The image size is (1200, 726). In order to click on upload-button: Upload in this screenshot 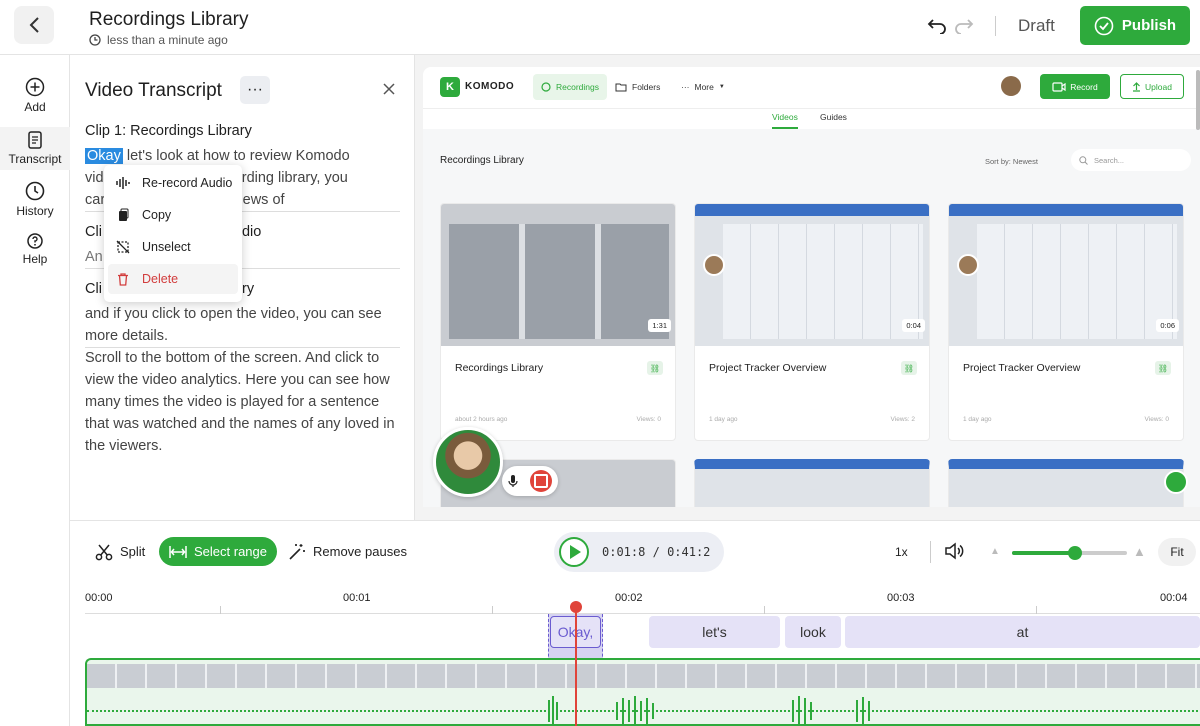, I will do `click(1152, 86)`.